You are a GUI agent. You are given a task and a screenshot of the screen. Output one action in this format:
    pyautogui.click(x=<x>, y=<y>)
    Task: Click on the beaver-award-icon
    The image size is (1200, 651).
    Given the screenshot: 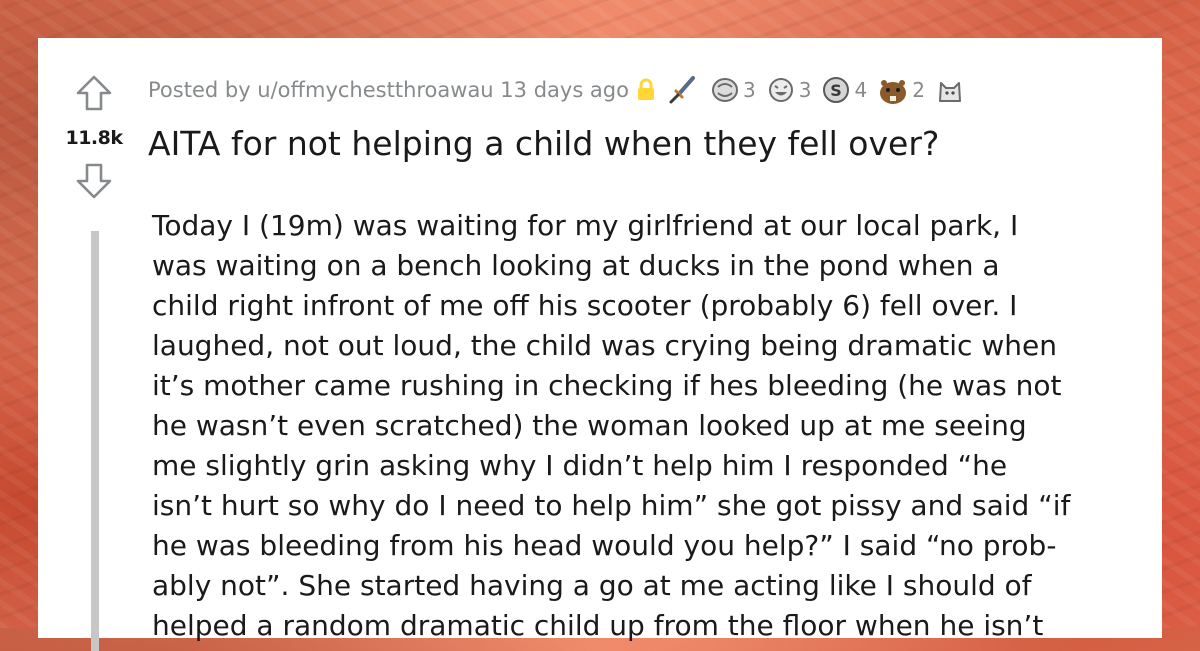 What is the action you would take?
    pyautogui.click(x=893, y=92)
    